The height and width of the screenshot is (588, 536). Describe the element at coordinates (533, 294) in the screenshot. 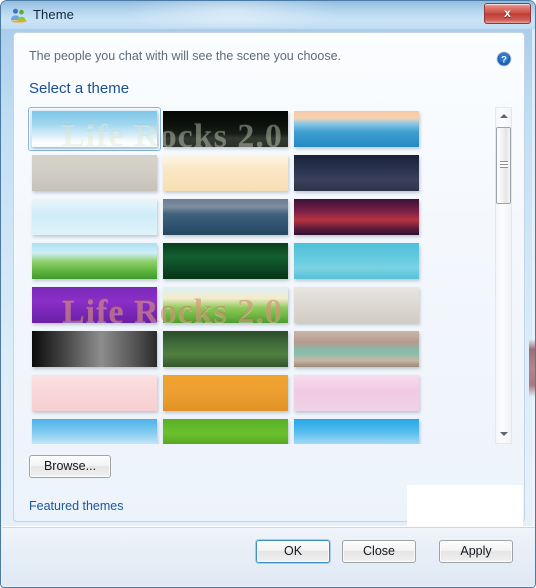

I see `background-window-edge` at that location.